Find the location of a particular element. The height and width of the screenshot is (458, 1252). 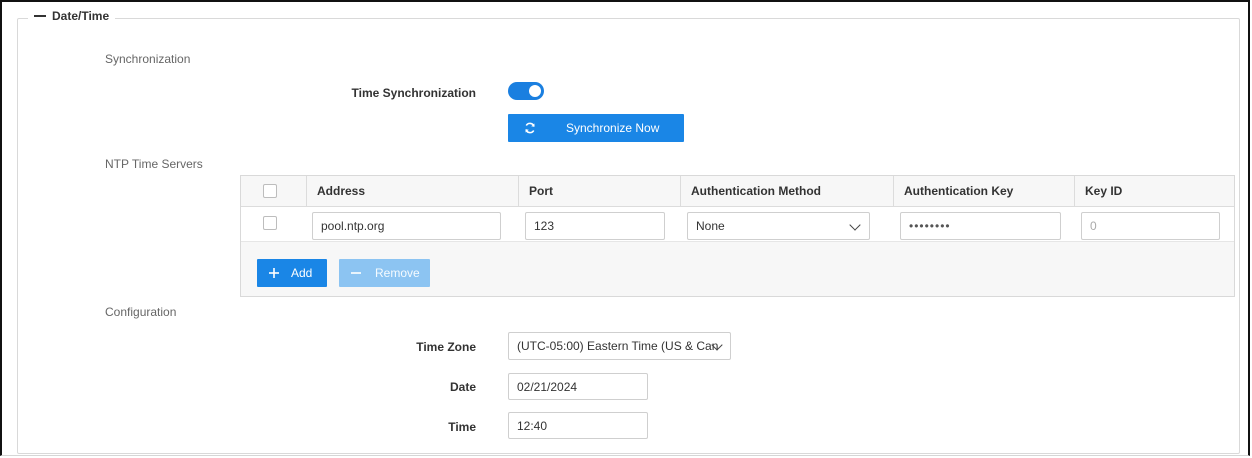

column-header-key-id: Key ID is located at coordinates (1154, 191).